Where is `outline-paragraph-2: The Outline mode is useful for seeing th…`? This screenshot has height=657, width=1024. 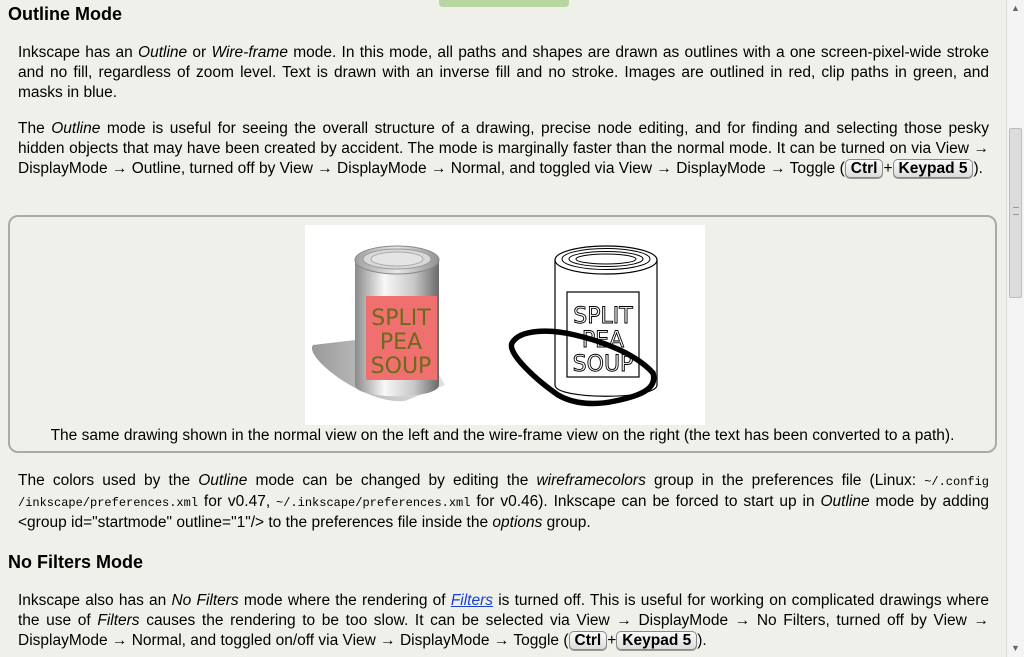
outline-paragraph-2: The Outline mode is useful for seeing th… is located at coordinates (504, 149).